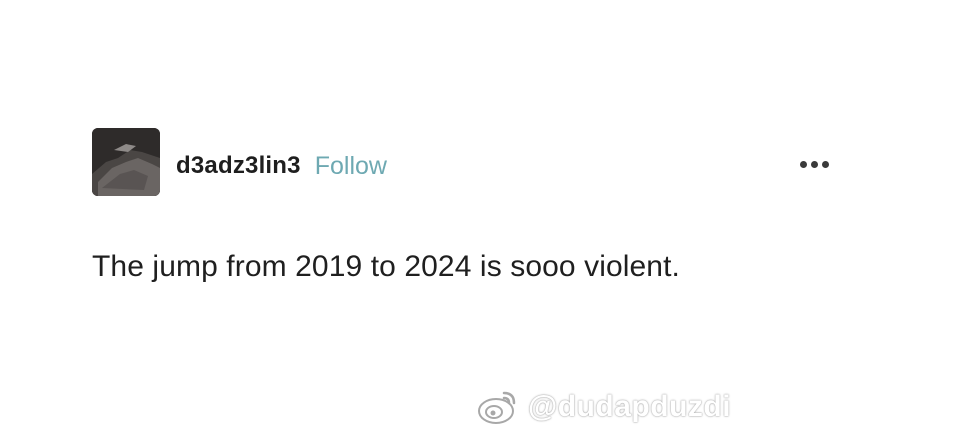 This screenshot has height=442, width=960. What do you see at coordinates (630, 406) in the screenshot?
I see `watermark-text: @dudapduzdi` at bounding box center [630, 406].